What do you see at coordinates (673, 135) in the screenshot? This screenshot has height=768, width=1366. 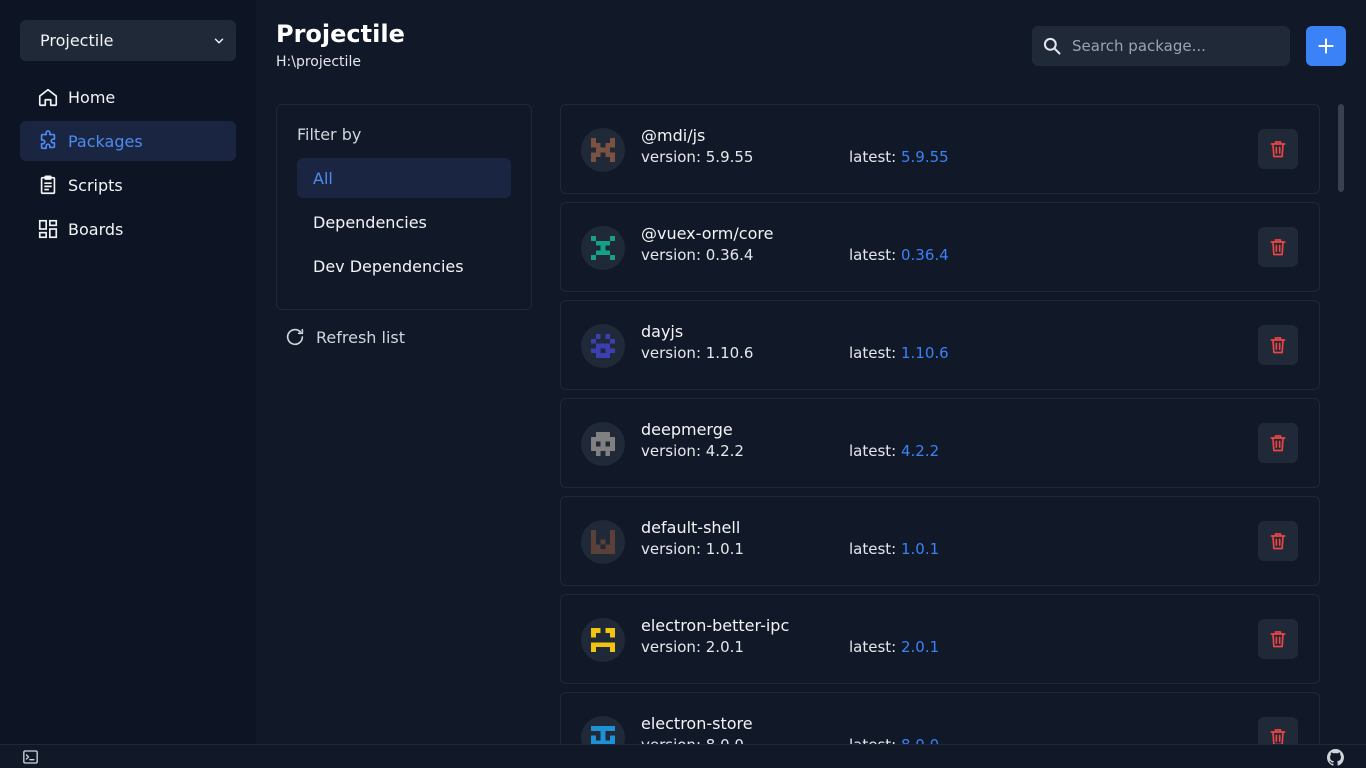 I see `package-name: @mdi/js` at bounding box center [673, 135].